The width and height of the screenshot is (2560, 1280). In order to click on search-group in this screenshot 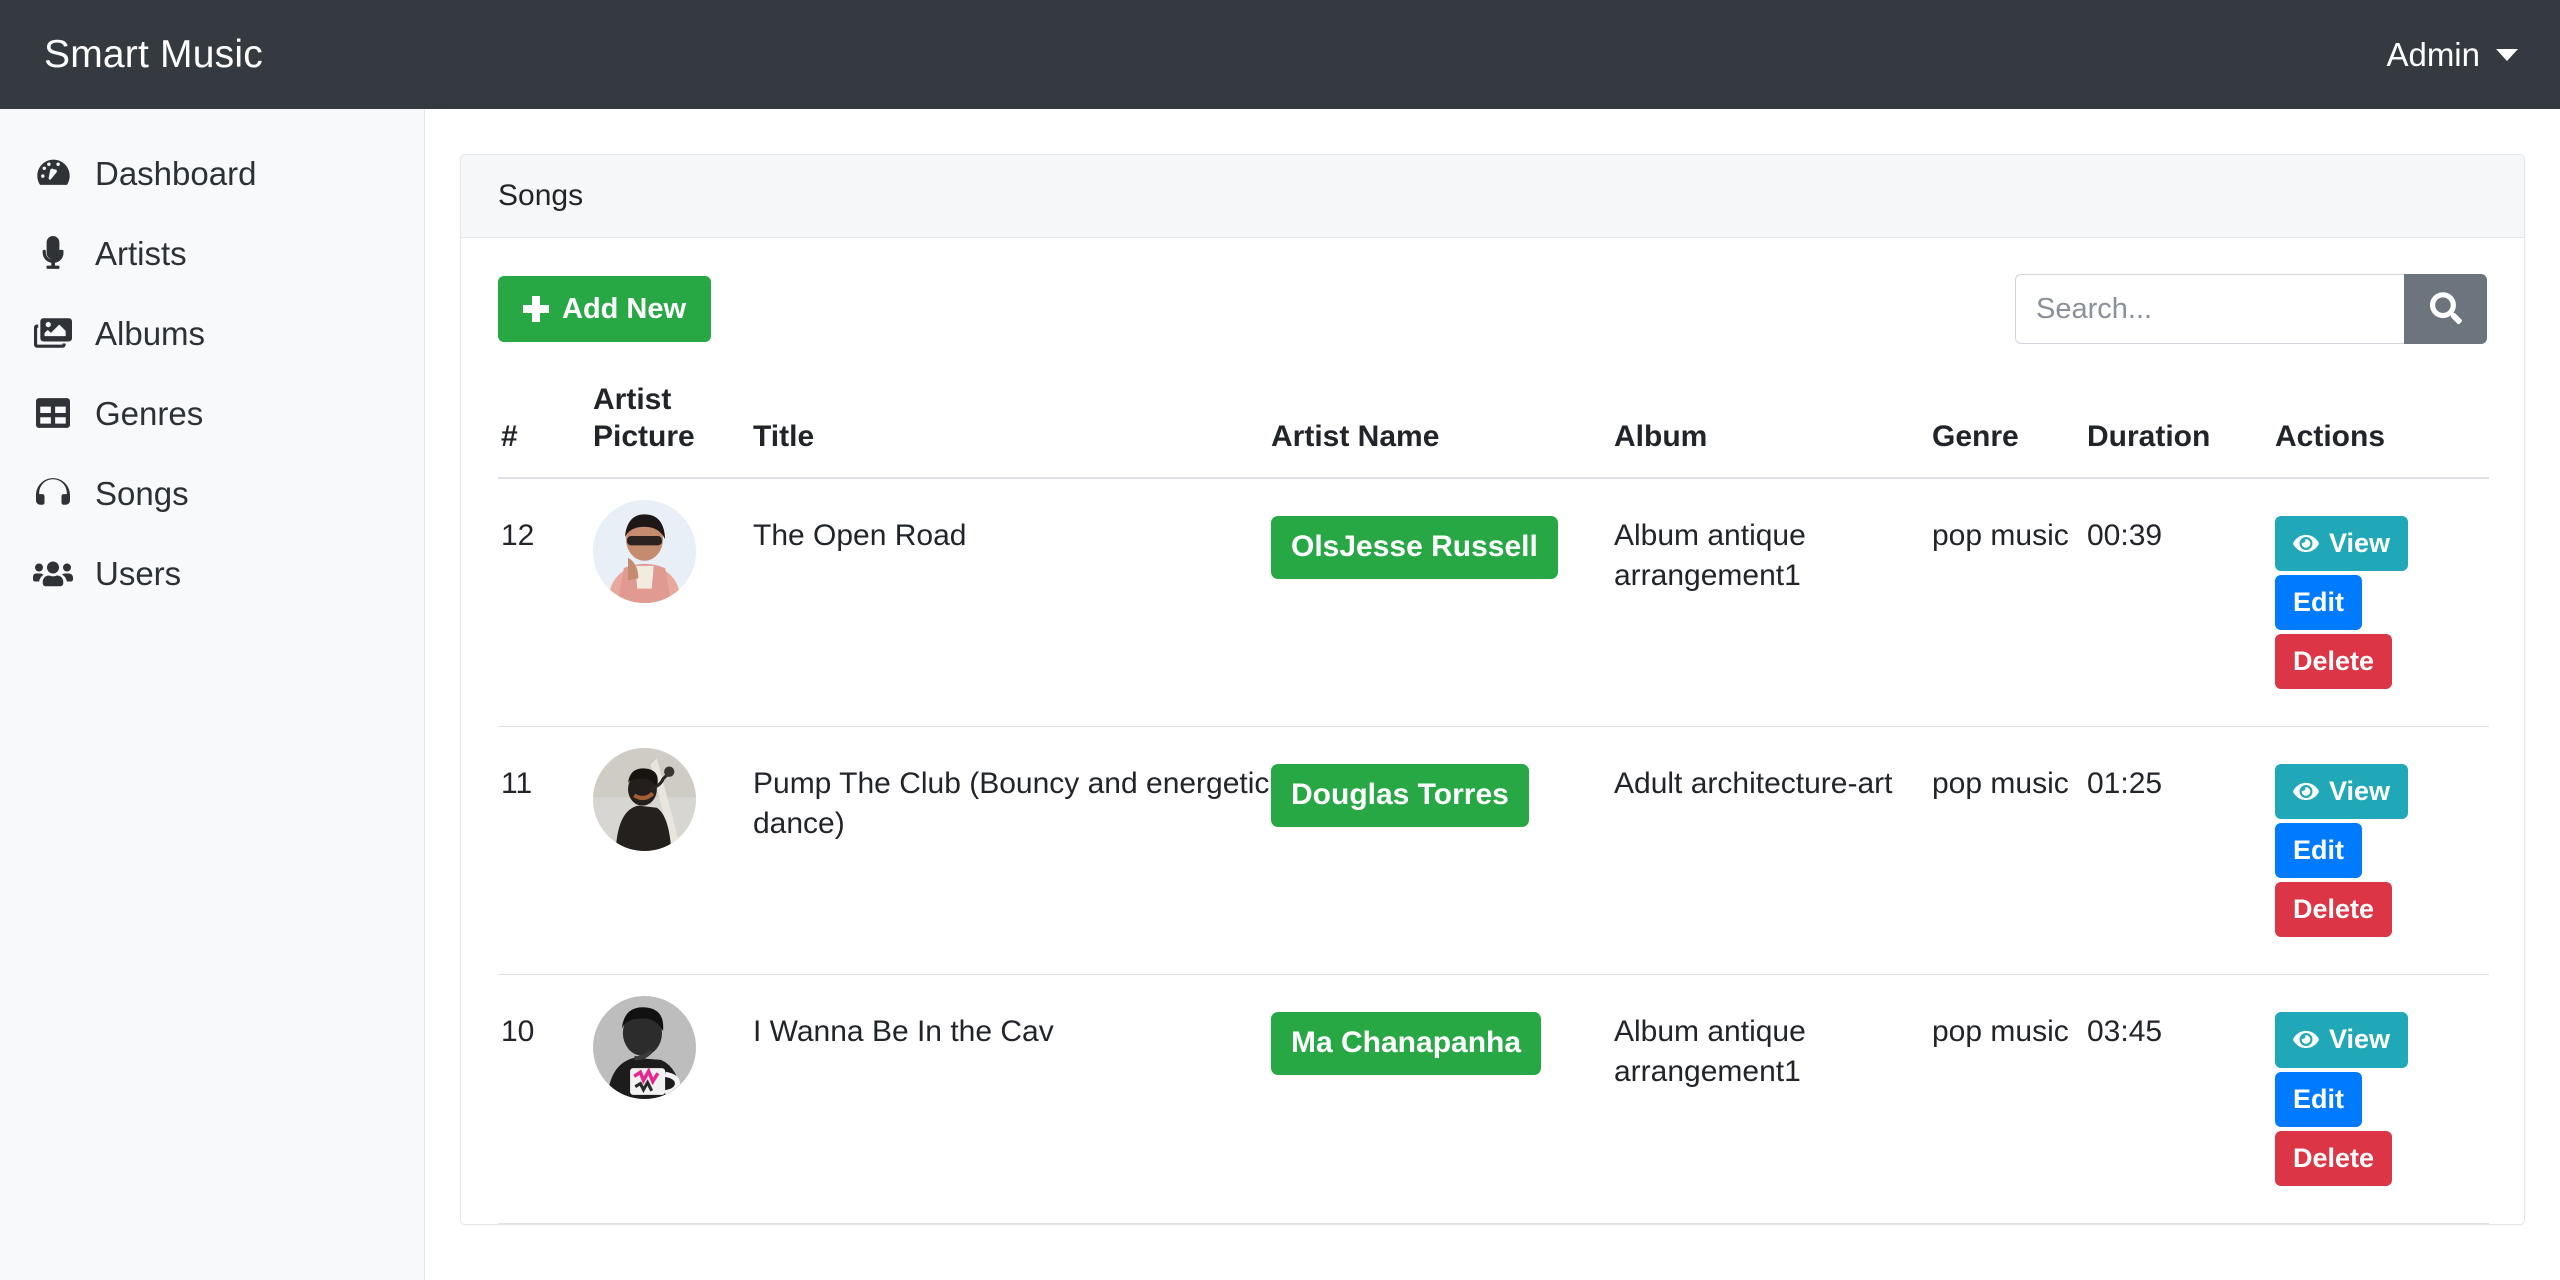, I will do `click(2251, 309)`.